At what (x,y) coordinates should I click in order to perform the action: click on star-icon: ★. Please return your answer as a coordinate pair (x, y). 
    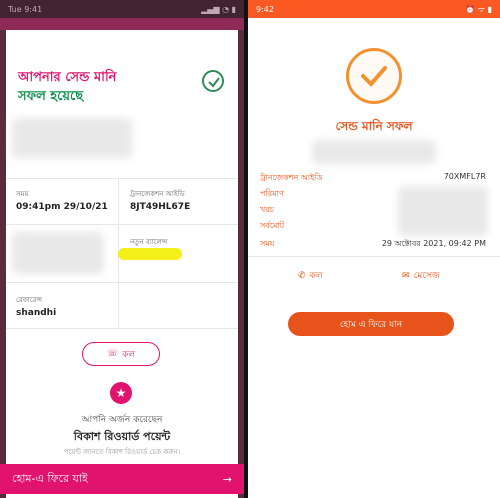
    Looking at the image, I should click on (121, 393).